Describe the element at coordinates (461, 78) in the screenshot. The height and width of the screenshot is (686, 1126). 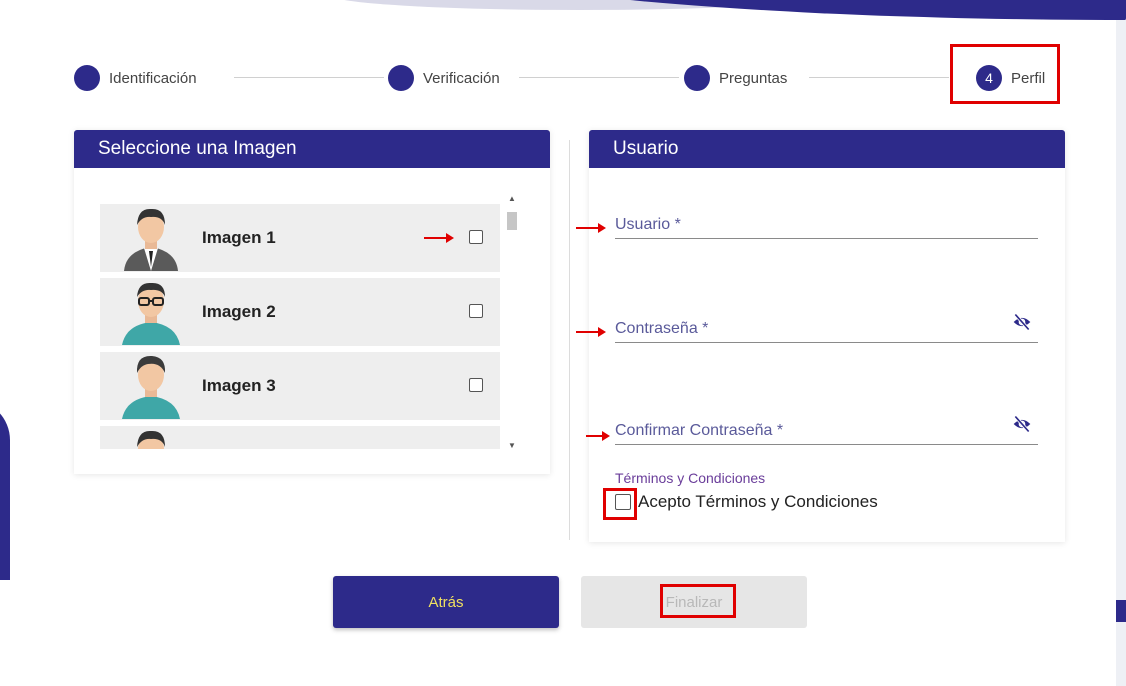
I see `step-label: Verificación` at that location.